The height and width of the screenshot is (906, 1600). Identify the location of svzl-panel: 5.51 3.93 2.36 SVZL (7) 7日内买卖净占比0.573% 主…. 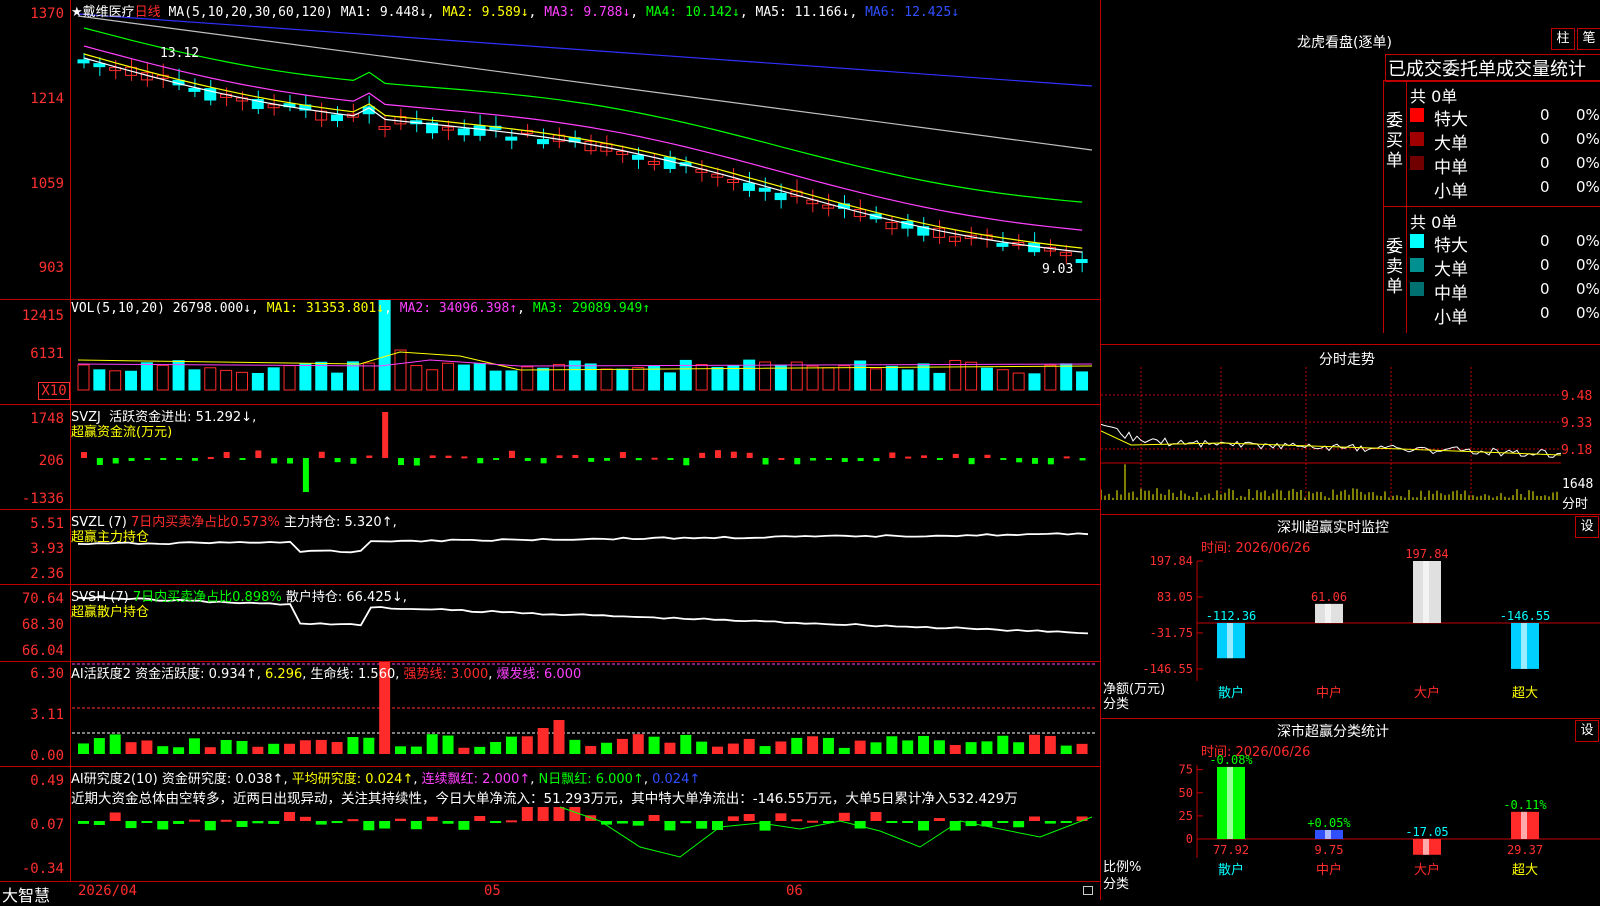
(550, 547).